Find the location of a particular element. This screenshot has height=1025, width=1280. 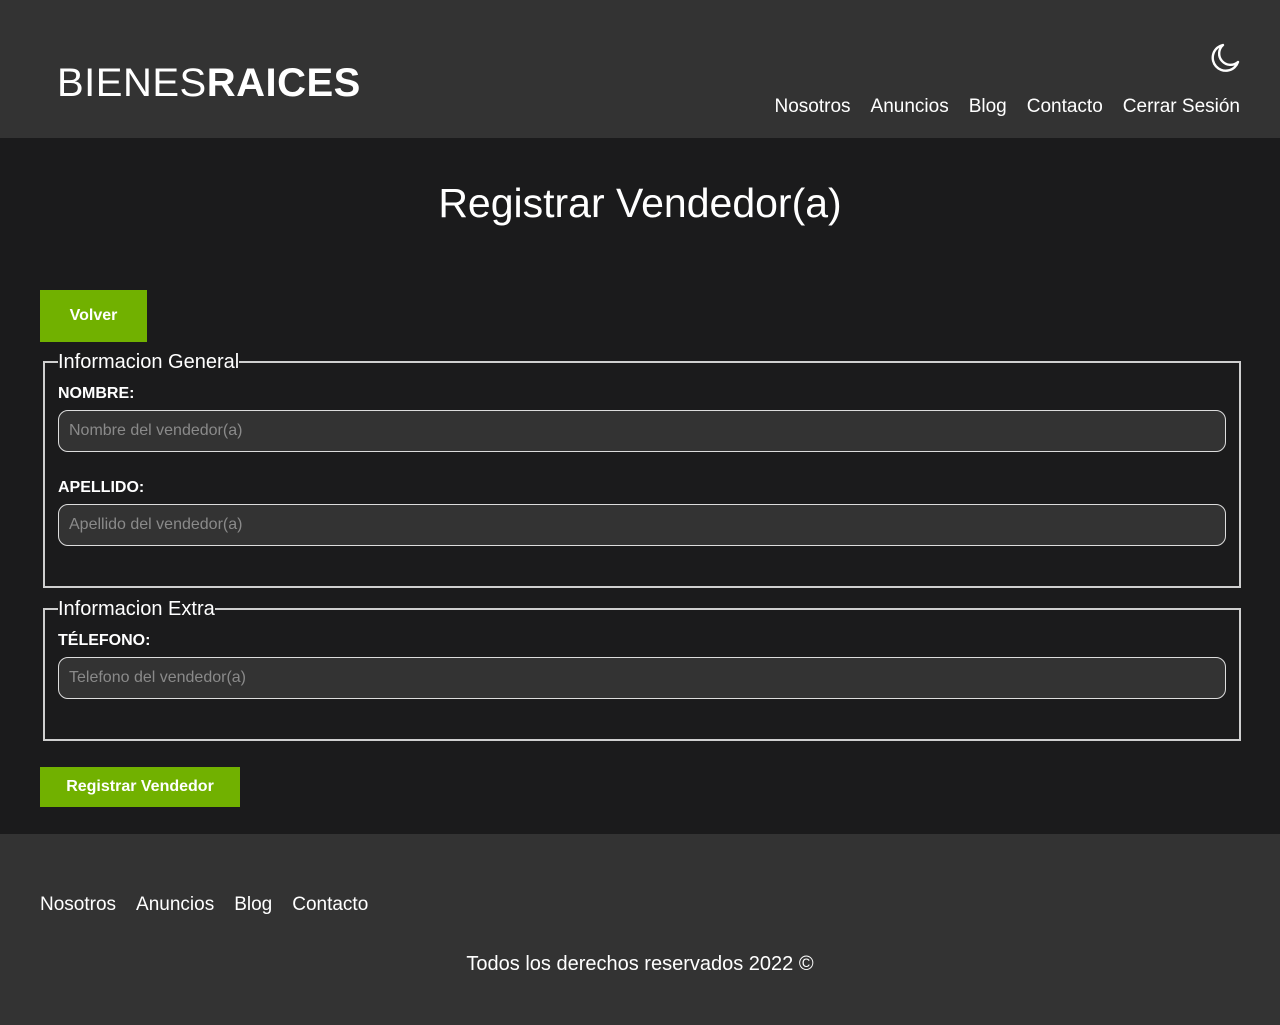

copyright-text: Todos los derechos reservados 2022 © is located at coordinates (640, 964).